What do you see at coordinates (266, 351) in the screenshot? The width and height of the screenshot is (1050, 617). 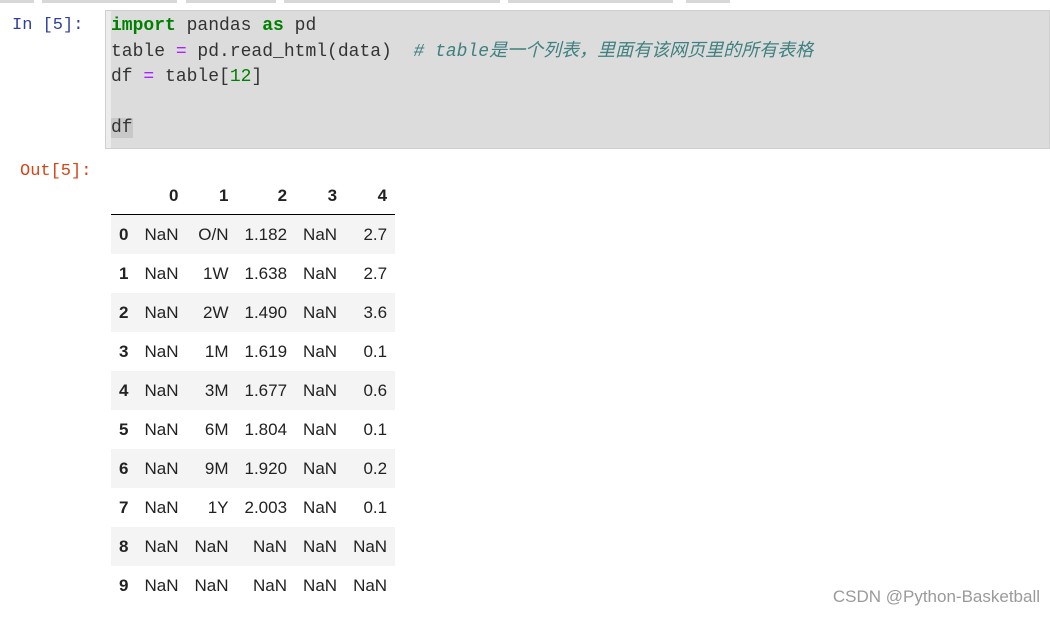 I see `table-cell: 1.619` at bounding box center [266, 351].